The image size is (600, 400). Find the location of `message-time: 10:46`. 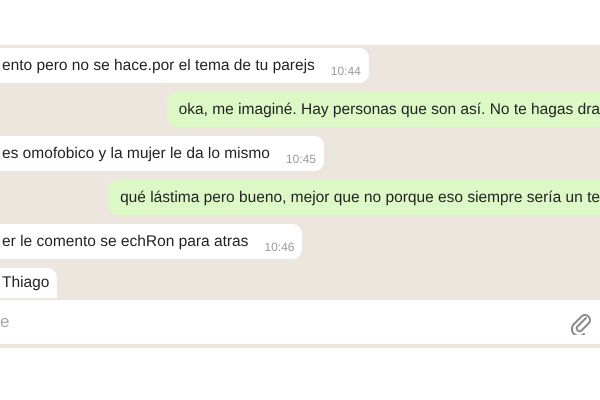

message-time: 10:46 is located at coordinates (279, 247).